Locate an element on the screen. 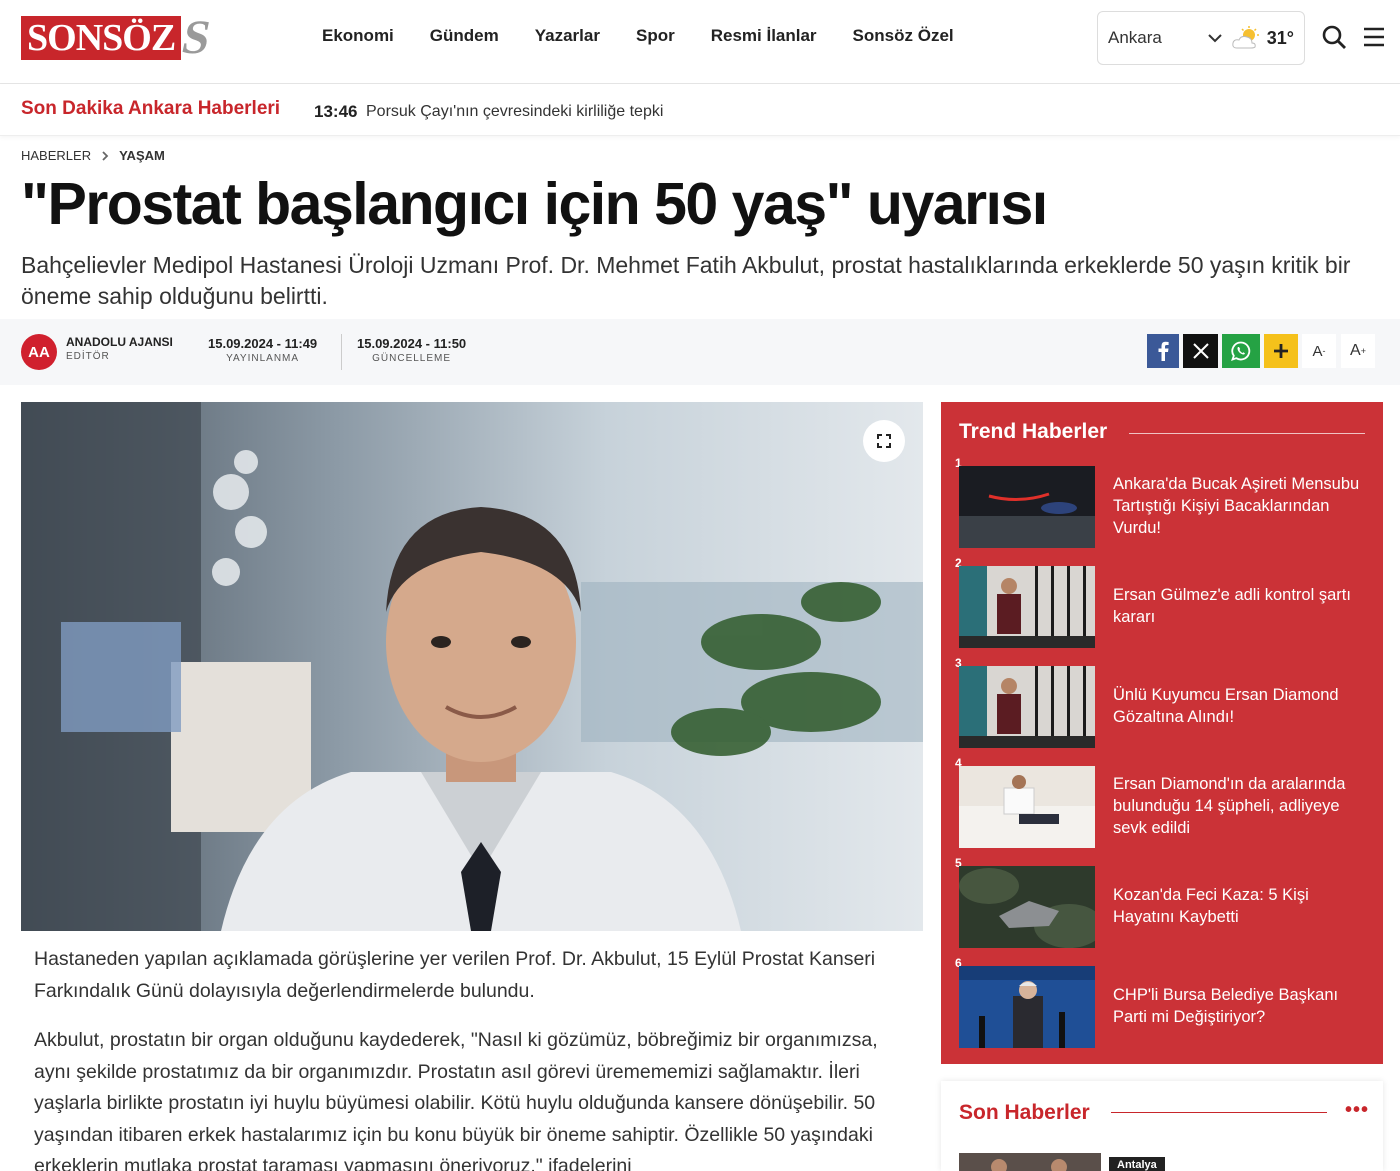 Image resolution: width=1400 pixels, height=1171 pixels. font-increase-label: A is located at coordinates (1355, 350).